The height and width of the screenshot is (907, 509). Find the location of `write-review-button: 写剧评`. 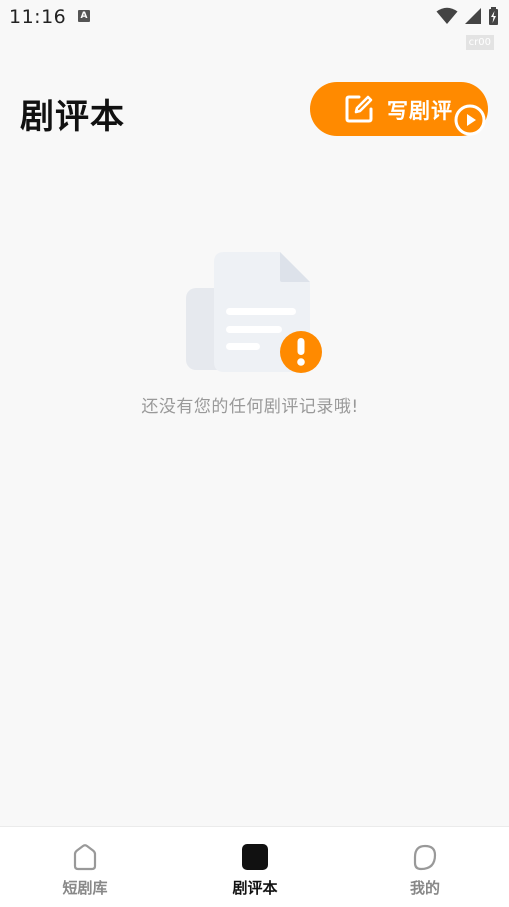

write-review-button: 写剧评 is located at coordinates (399, 109).